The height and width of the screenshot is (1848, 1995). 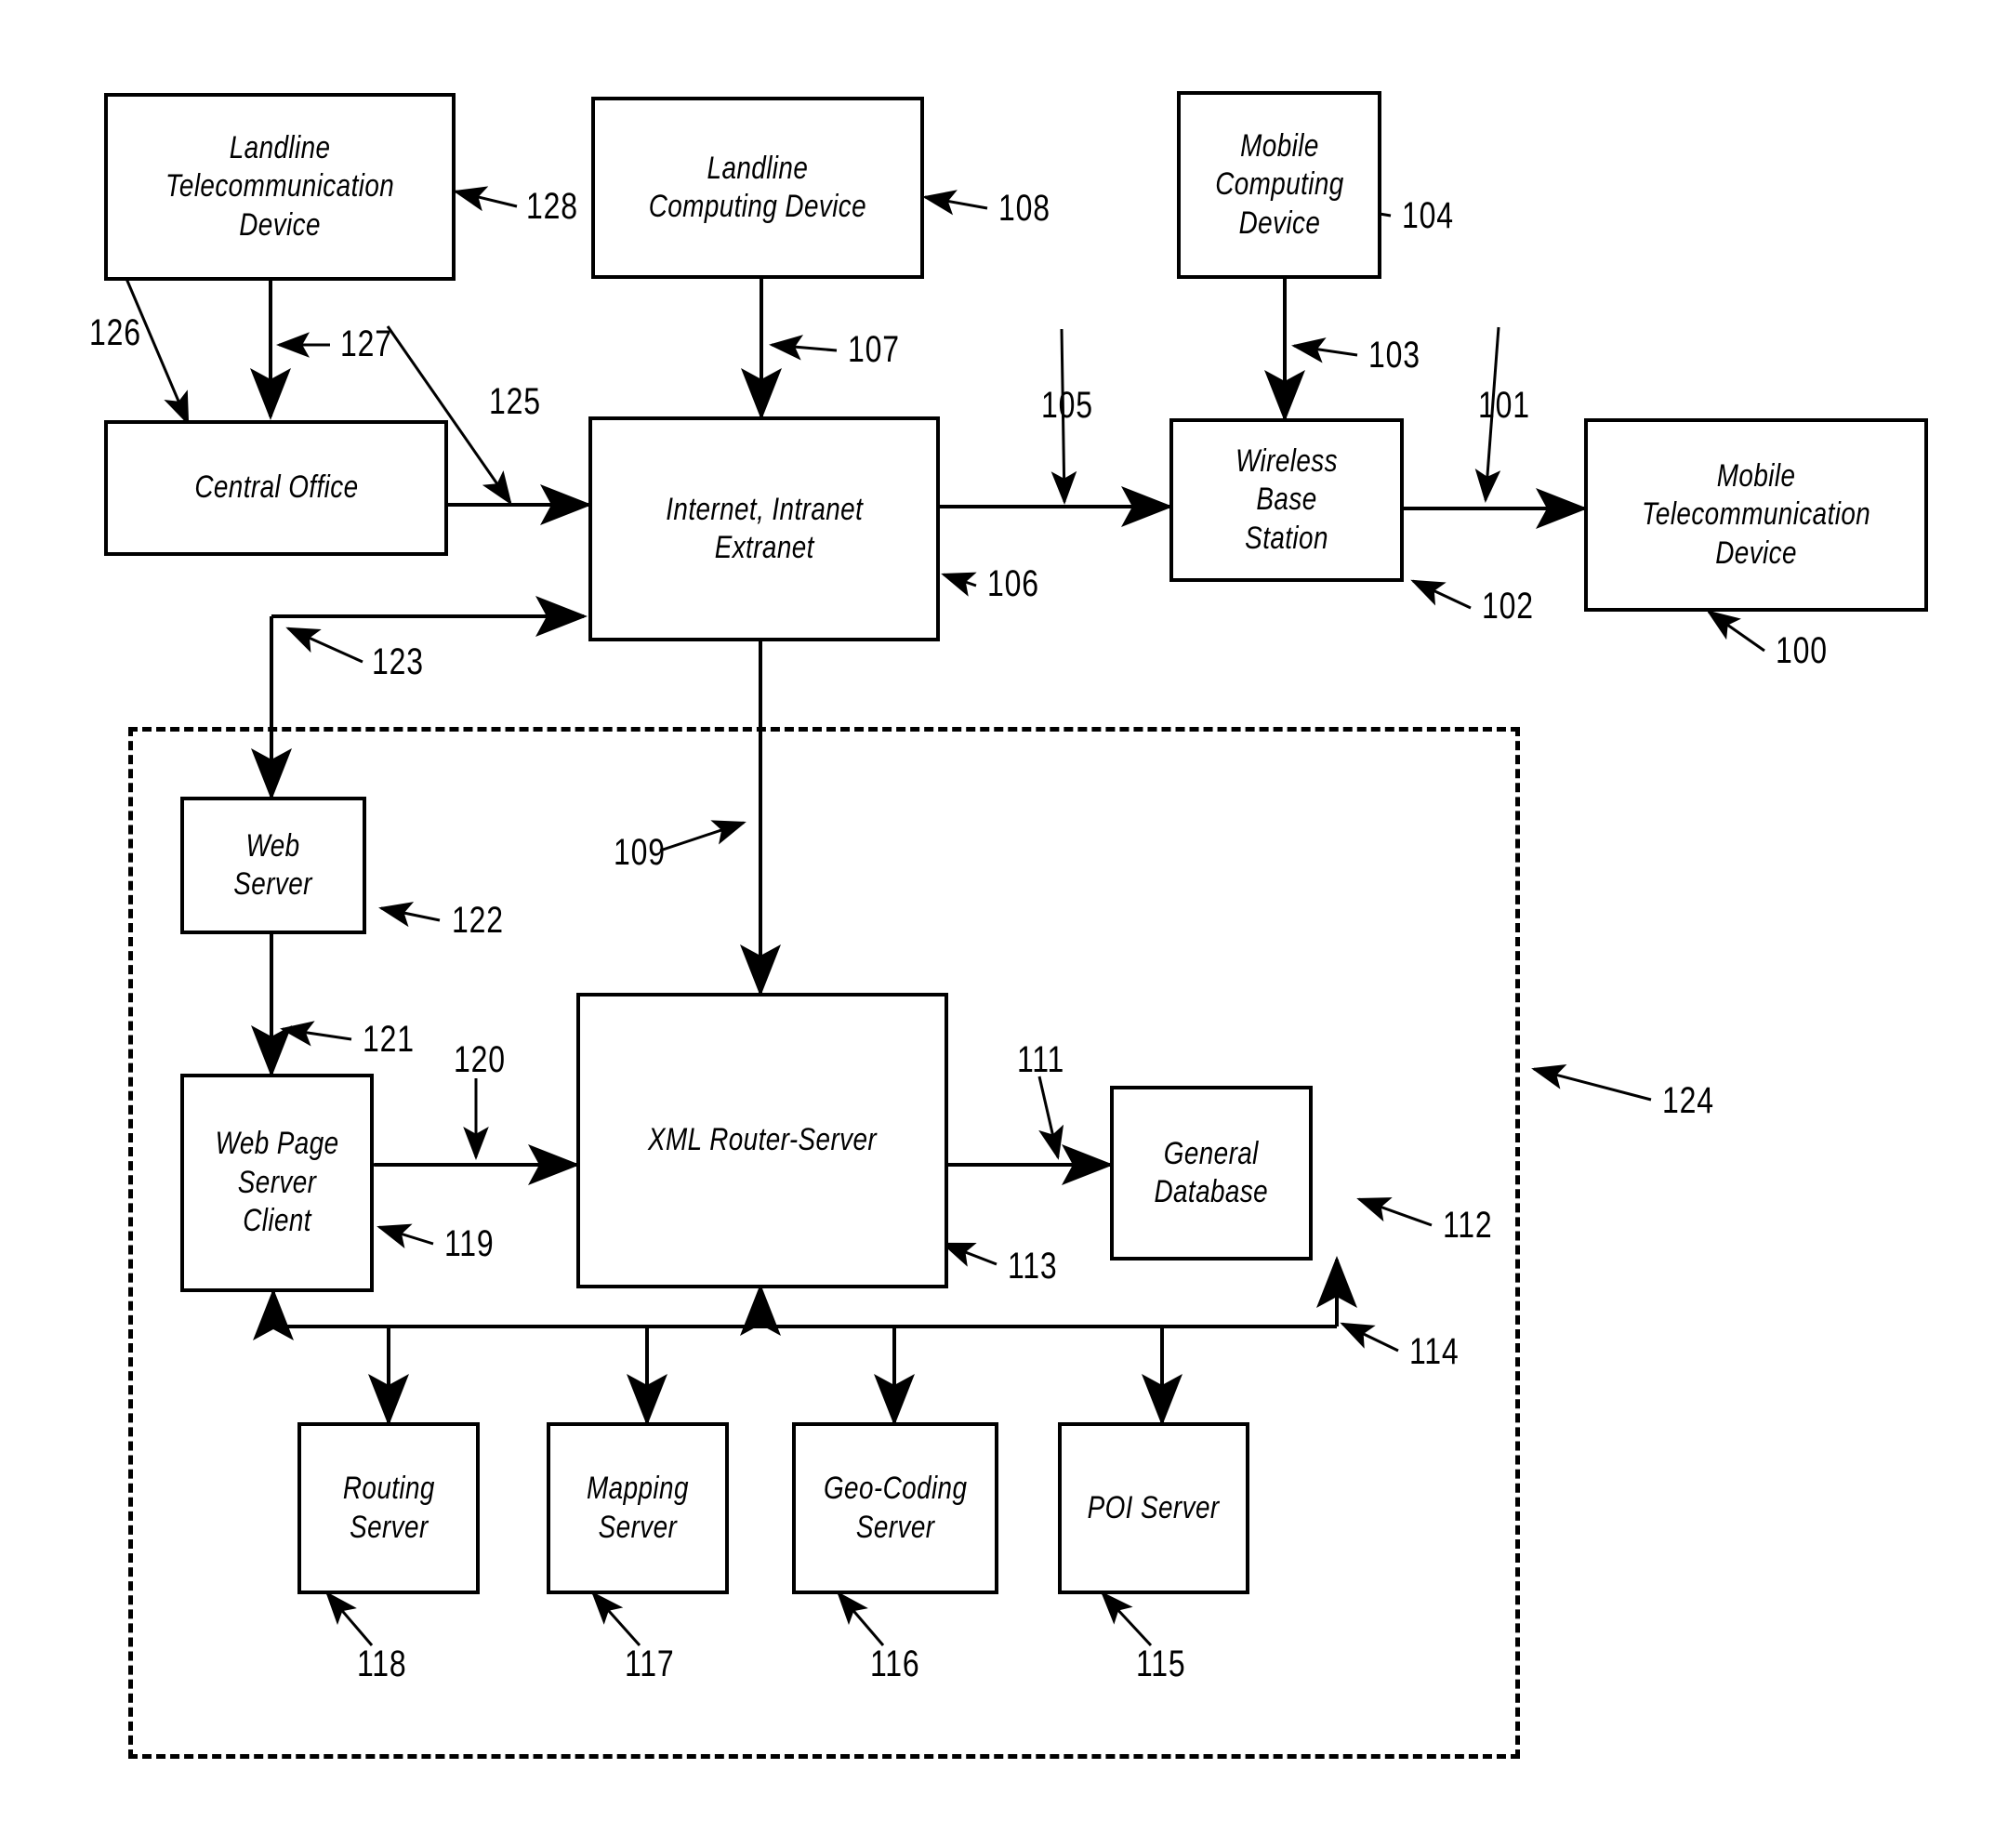 I want to click on node-web-page-server-client: Web Page Server Client, so click(x=277, y=1183).